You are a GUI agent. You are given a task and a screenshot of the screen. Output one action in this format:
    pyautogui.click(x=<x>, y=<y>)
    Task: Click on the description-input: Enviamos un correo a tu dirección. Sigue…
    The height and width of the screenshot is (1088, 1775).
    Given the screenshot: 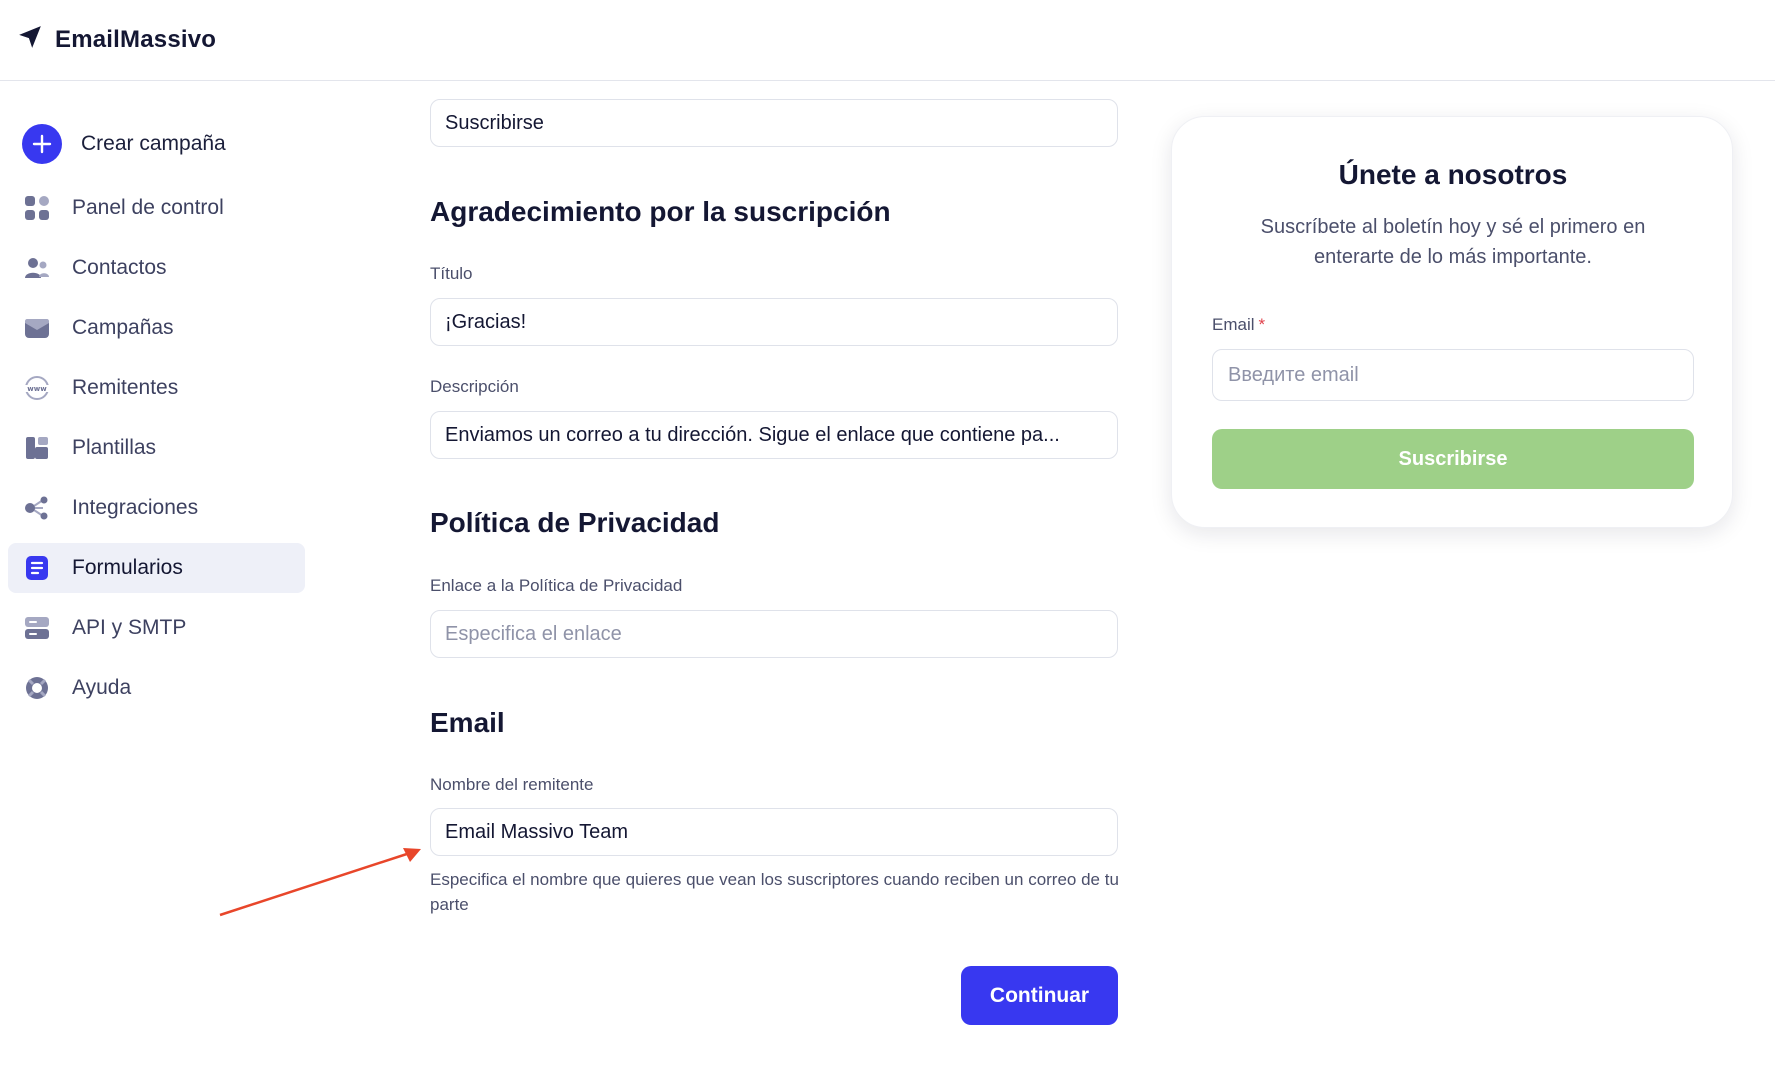 What is the action you would take?
    pyautogui.click(x=774, y=435)
    